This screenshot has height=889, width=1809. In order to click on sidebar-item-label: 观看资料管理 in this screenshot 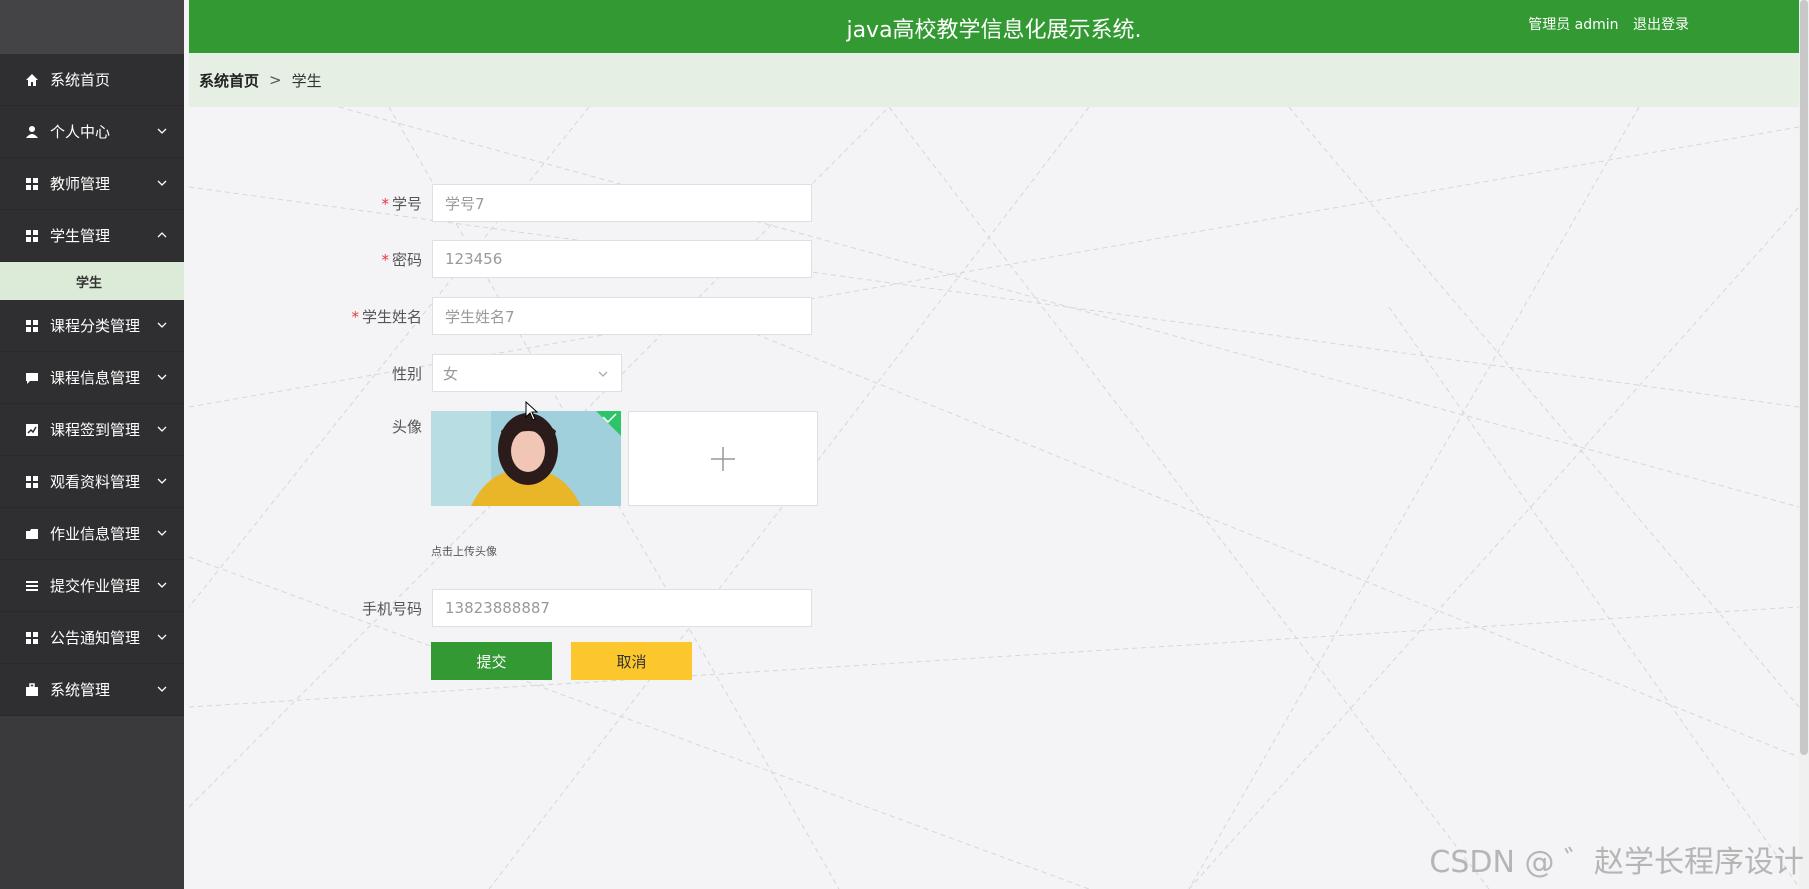, I will do `click(95, 482)`.